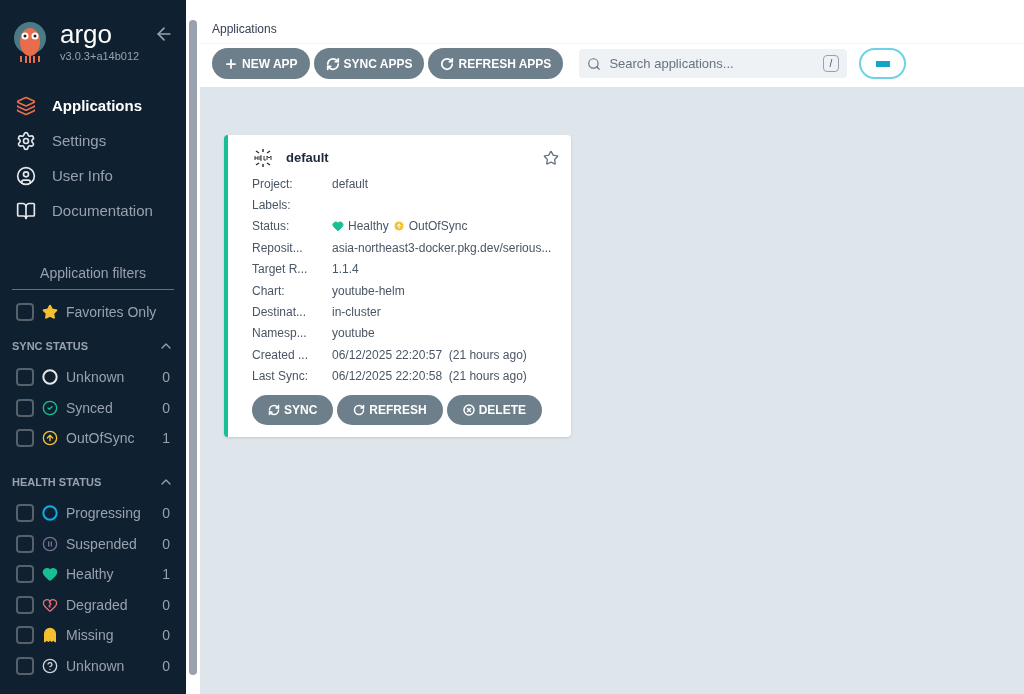 This screenshot has width=1024, height=694. Describe the element at coordinates (90, 636) in the screenshot. I see `filter-label: Missing` at that location.